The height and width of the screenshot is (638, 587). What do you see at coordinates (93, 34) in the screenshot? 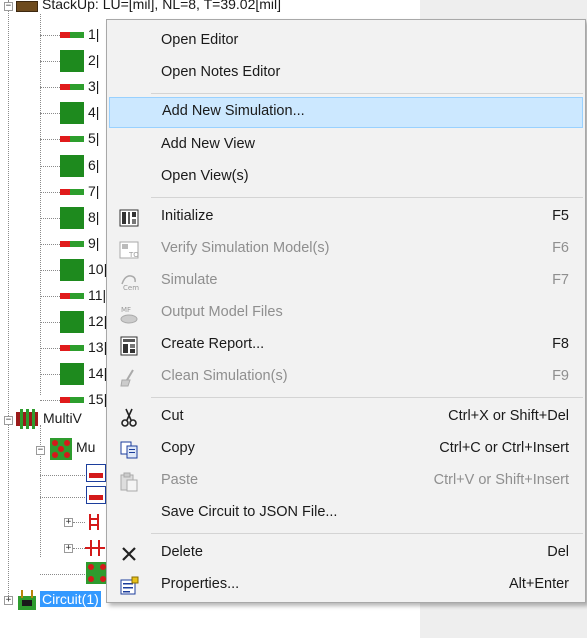
I see `layer-label: 1|` at bounding box center [93, 34].